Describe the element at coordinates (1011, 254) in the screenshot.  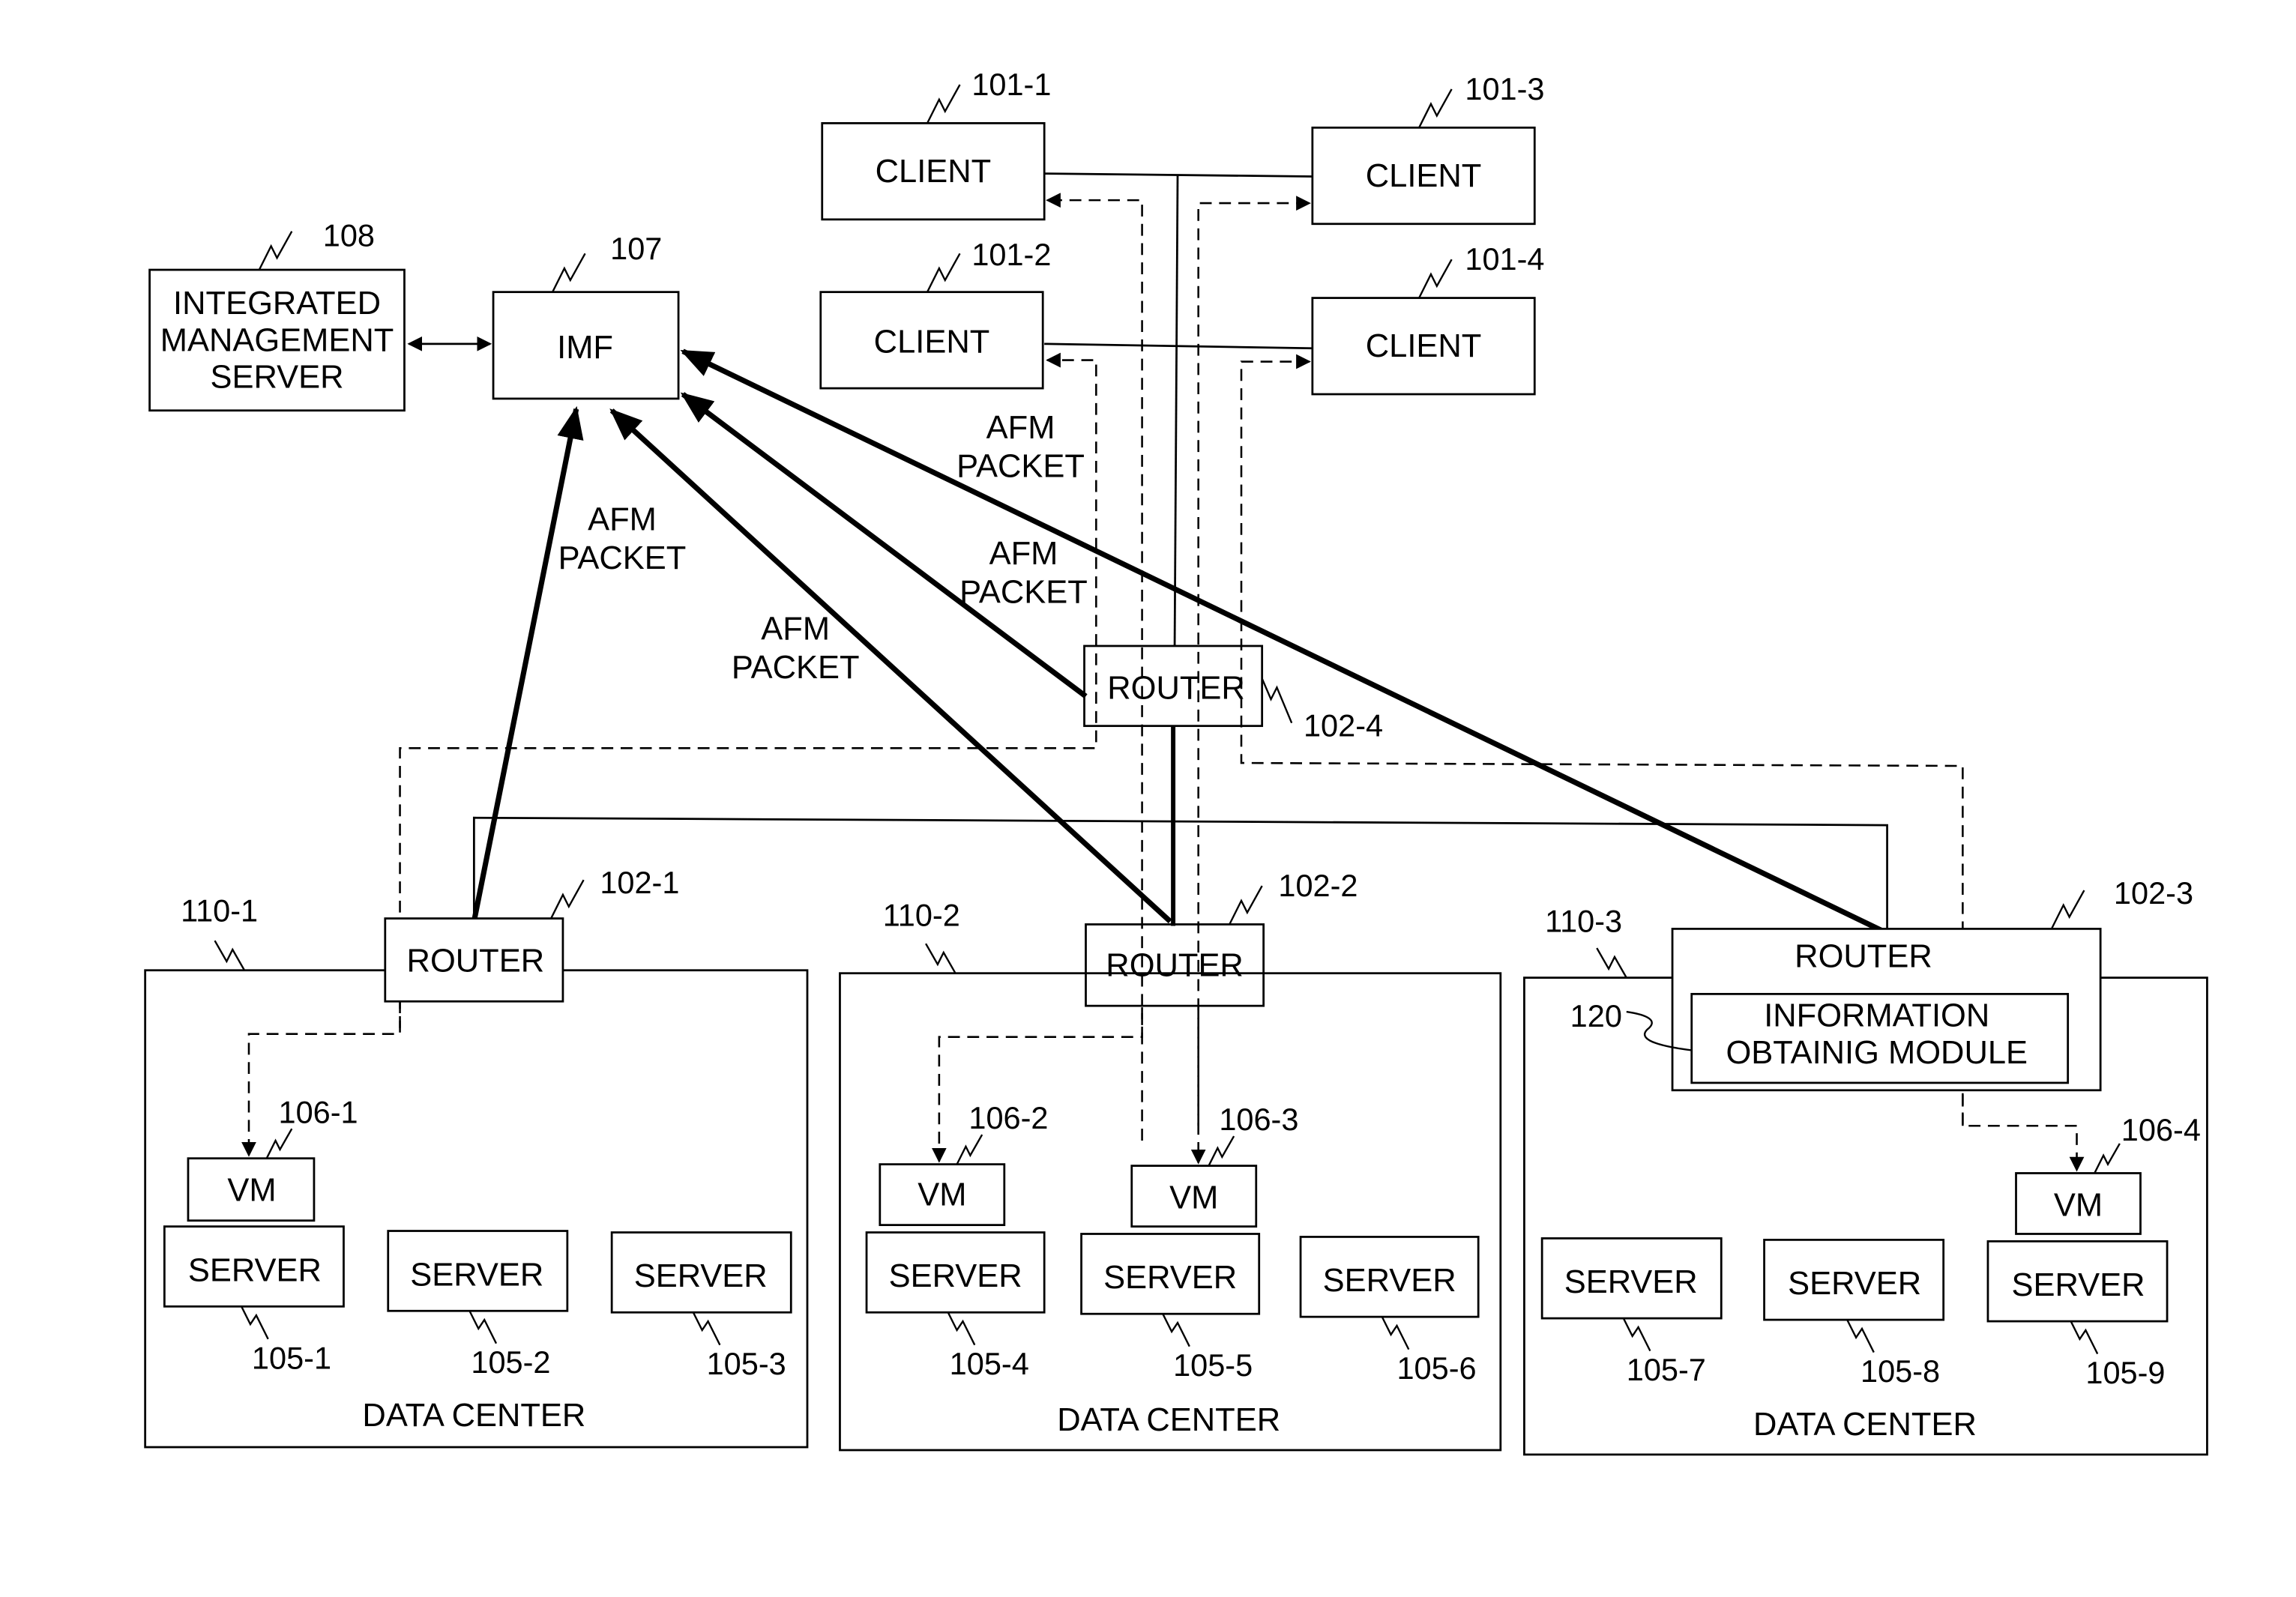
I see `ref-label: 101-2` at that location.